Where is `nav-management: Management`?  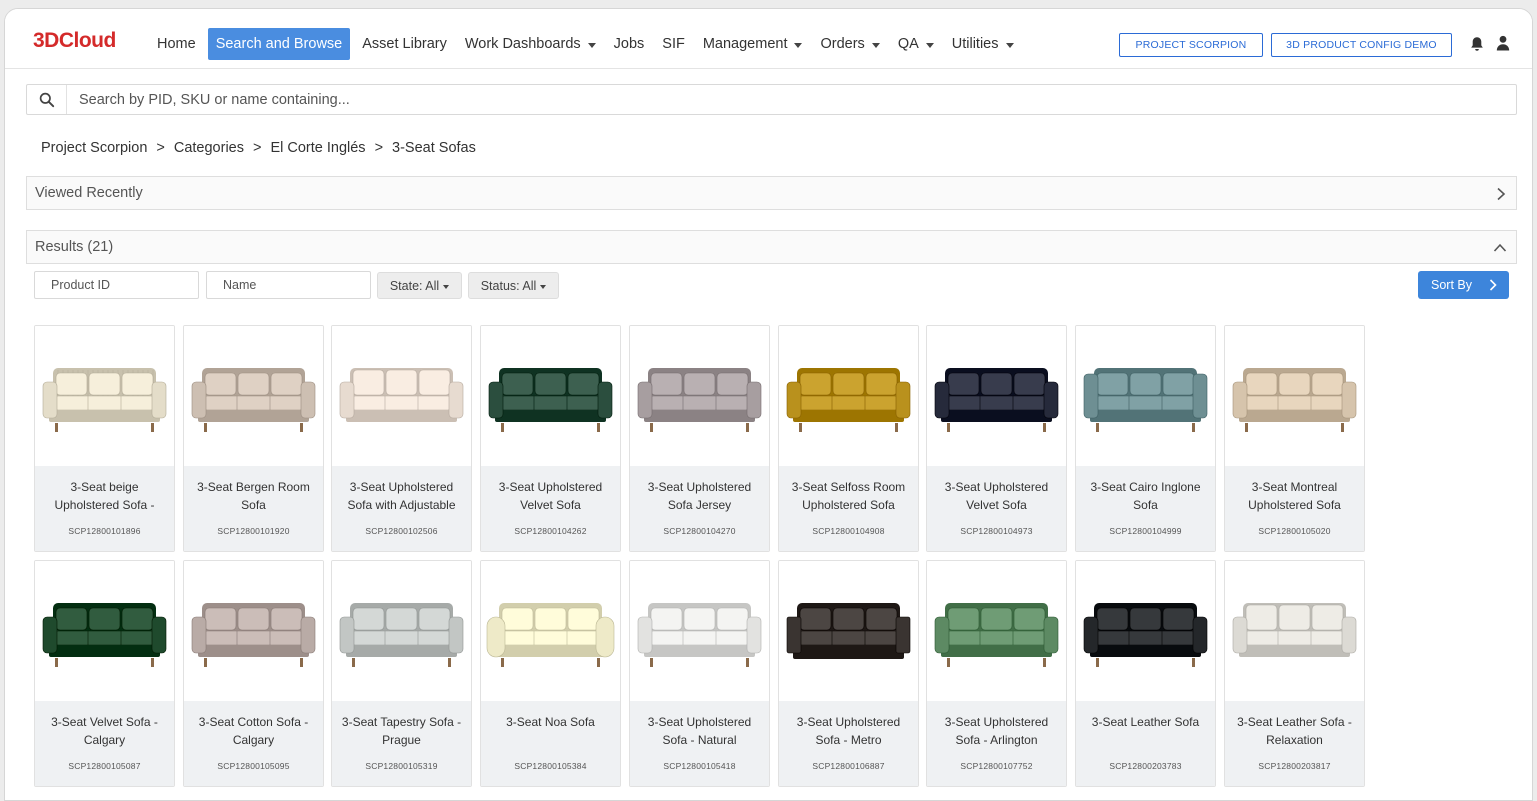
nav-management: Management is located at coordinates (753, 44).